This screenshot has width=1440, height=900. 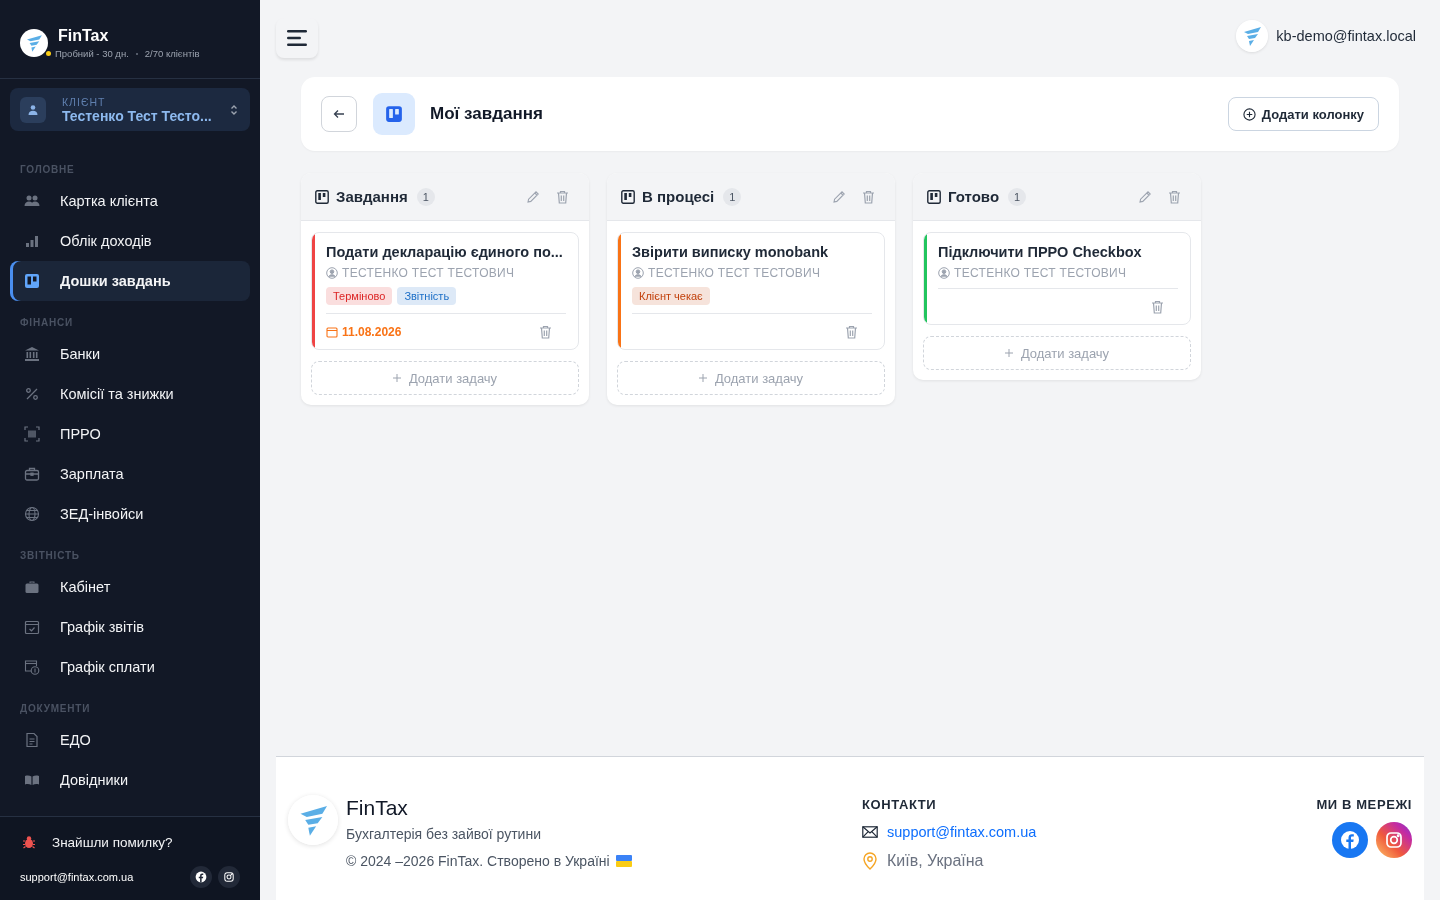 I want to click on column-title: Готово, so click(x=974, y=196).